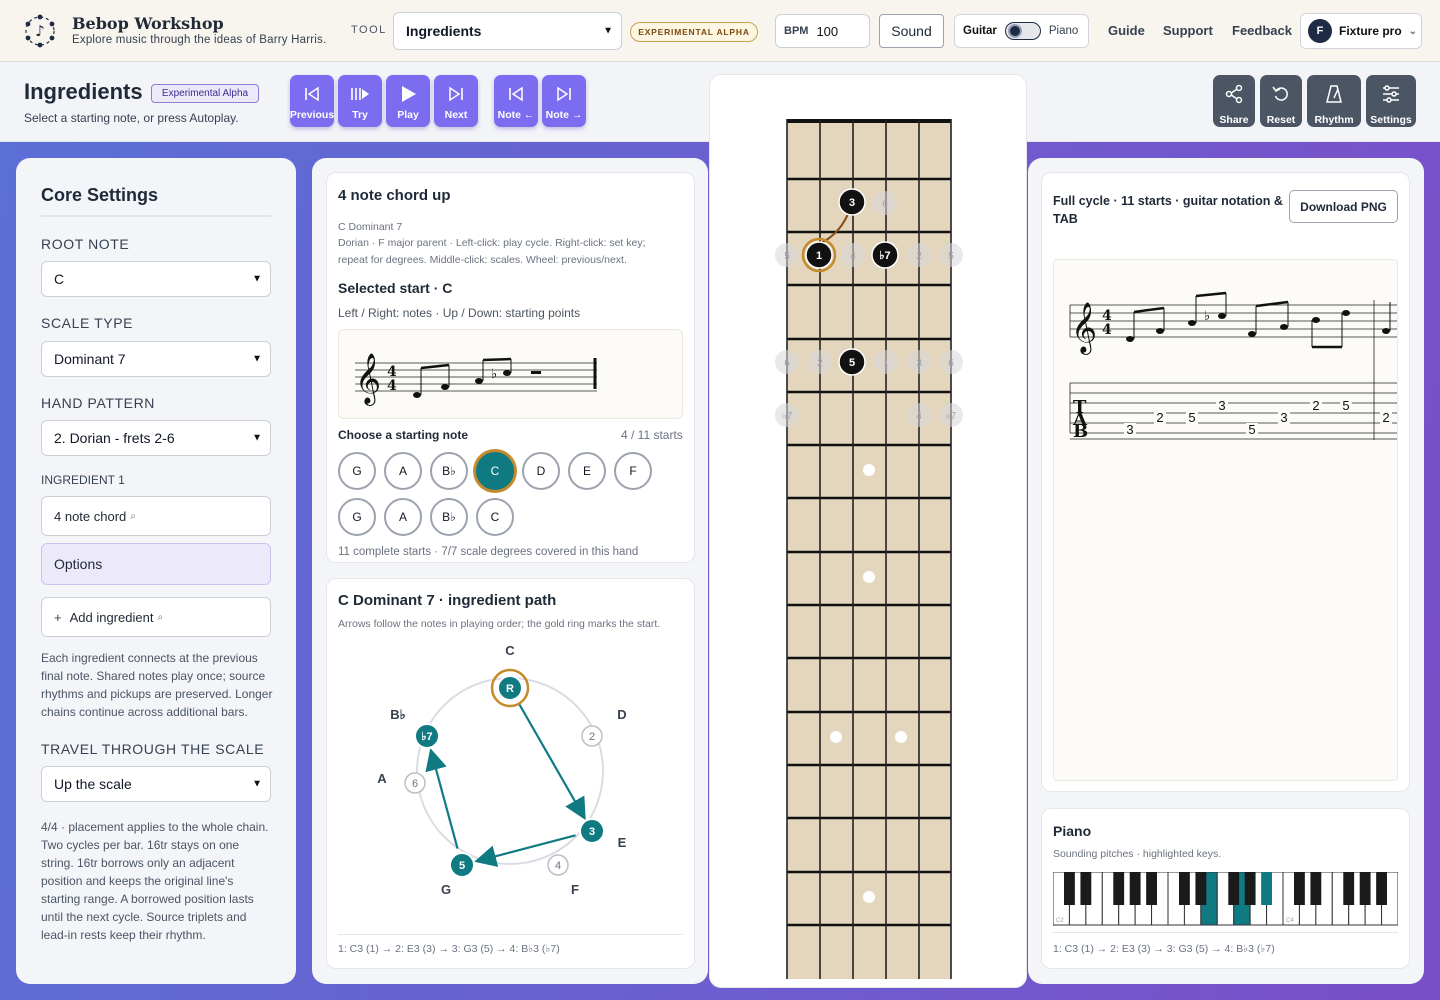 The height and width of the screenshot is (1000, 1440). What do you see at coordinates (510, 650) in the screenshot?
I see `scale-note-label: C` at bounding box center [510, 650].